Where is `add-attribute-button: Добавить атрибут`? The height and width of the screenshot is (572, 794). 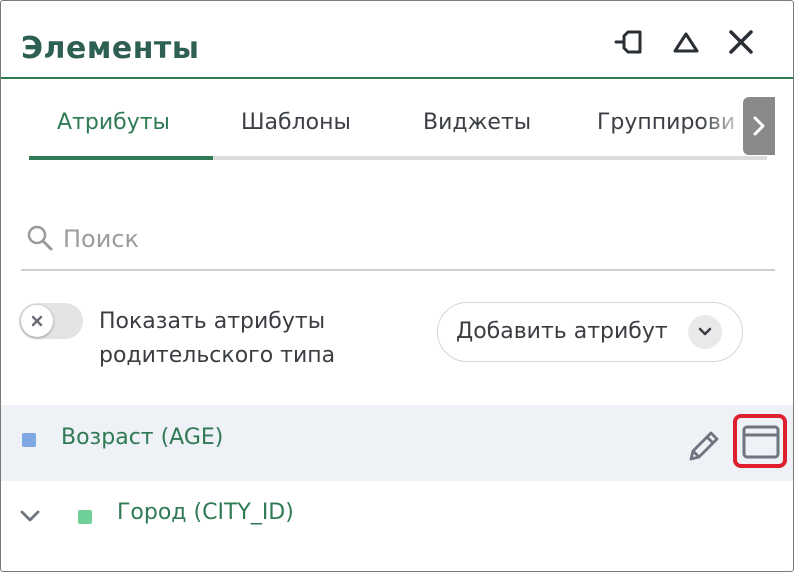
add-attribute-button: Добавить атрибут is located at coordinates (590, 332).